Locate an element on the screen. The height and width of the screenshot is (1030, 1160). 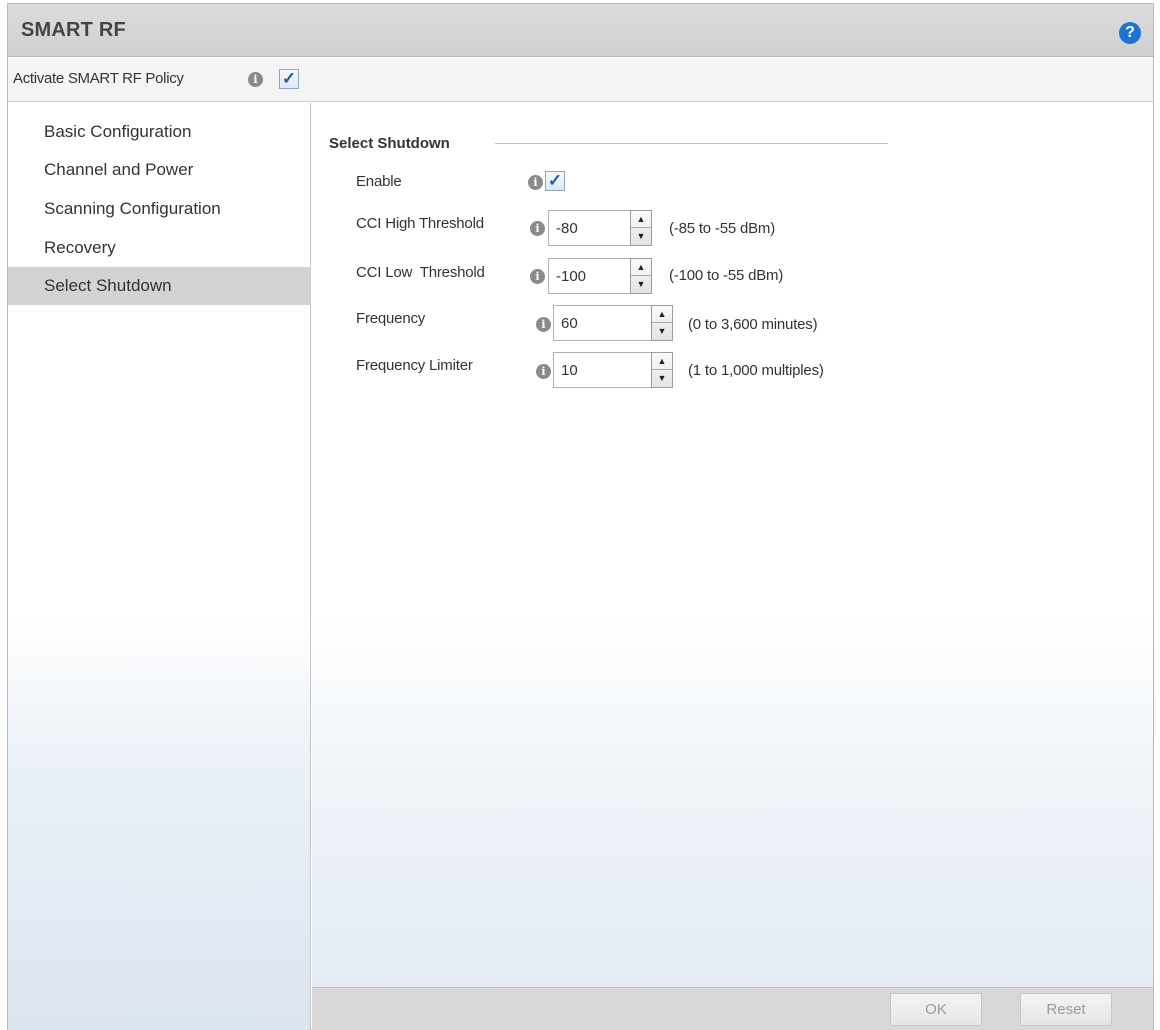
frequency-label: Frequency is located at coordinates (391, 318).